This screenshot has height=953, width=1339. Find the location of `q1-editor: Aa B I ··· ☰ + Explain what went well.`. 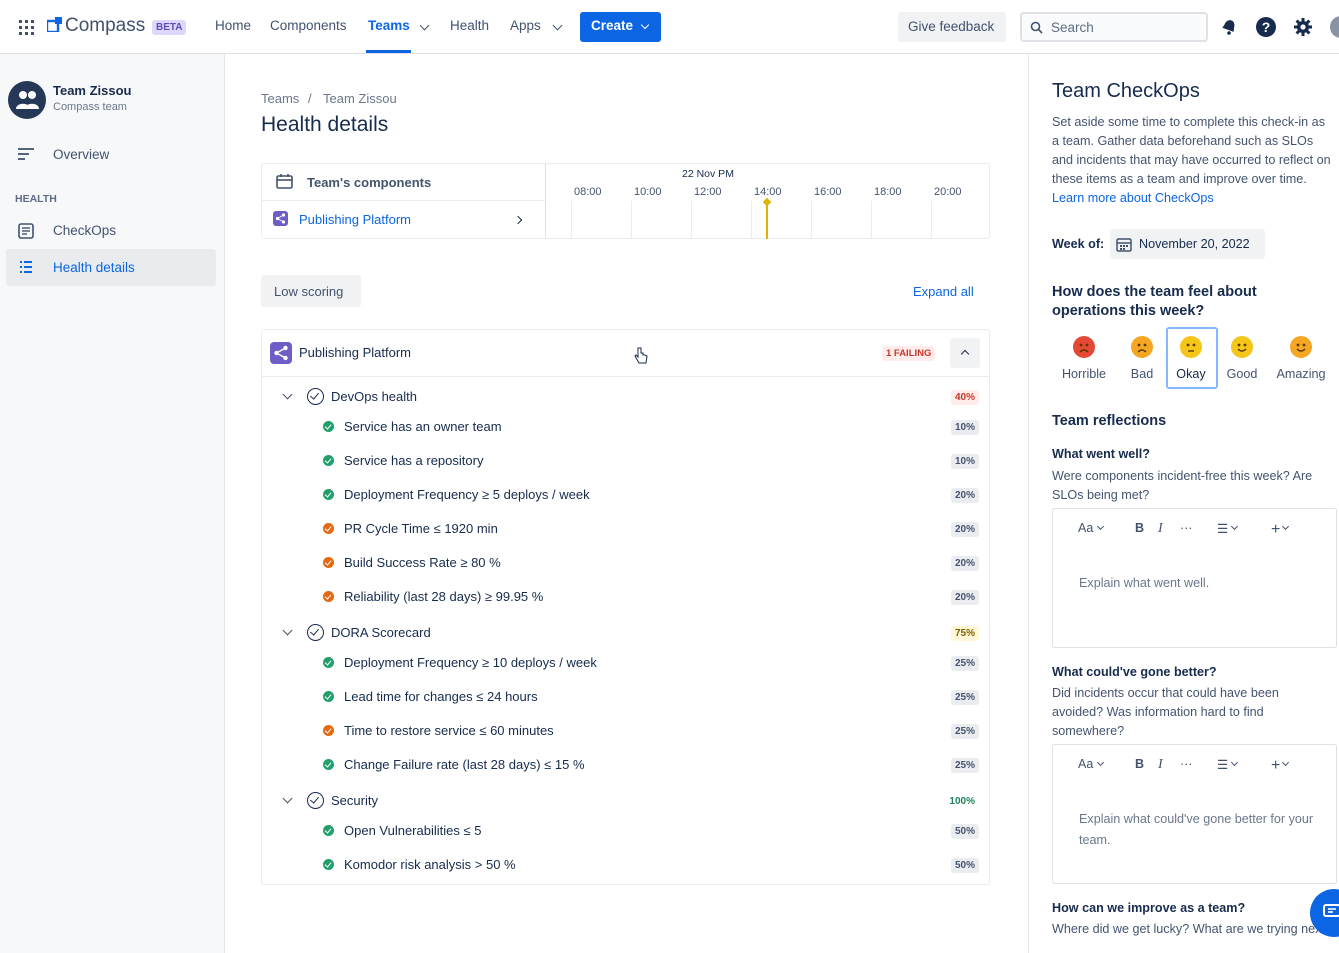

q1-editor: Aa B I ··· ☰ + Explain what went well. is located at coordinates (1194, 578).